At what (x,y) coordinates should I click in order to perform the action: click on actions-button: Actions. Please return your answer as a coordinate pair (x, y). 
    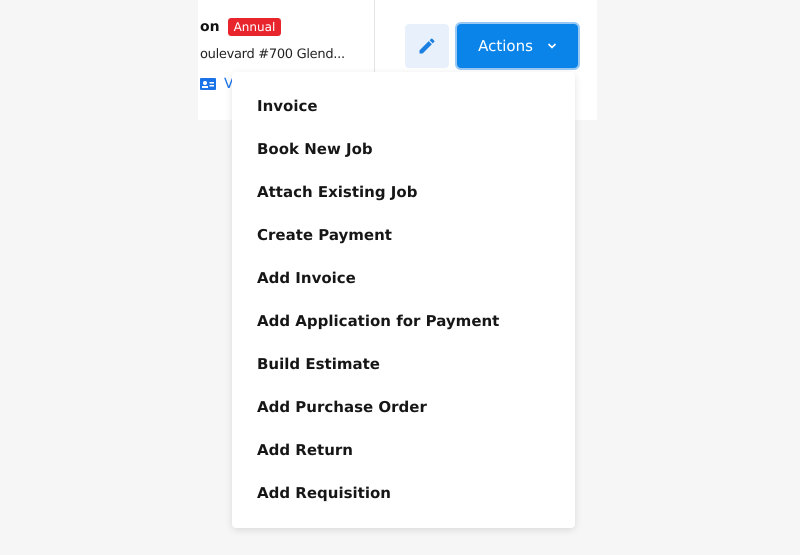
    Looking at the image, I should click on (517, 46).